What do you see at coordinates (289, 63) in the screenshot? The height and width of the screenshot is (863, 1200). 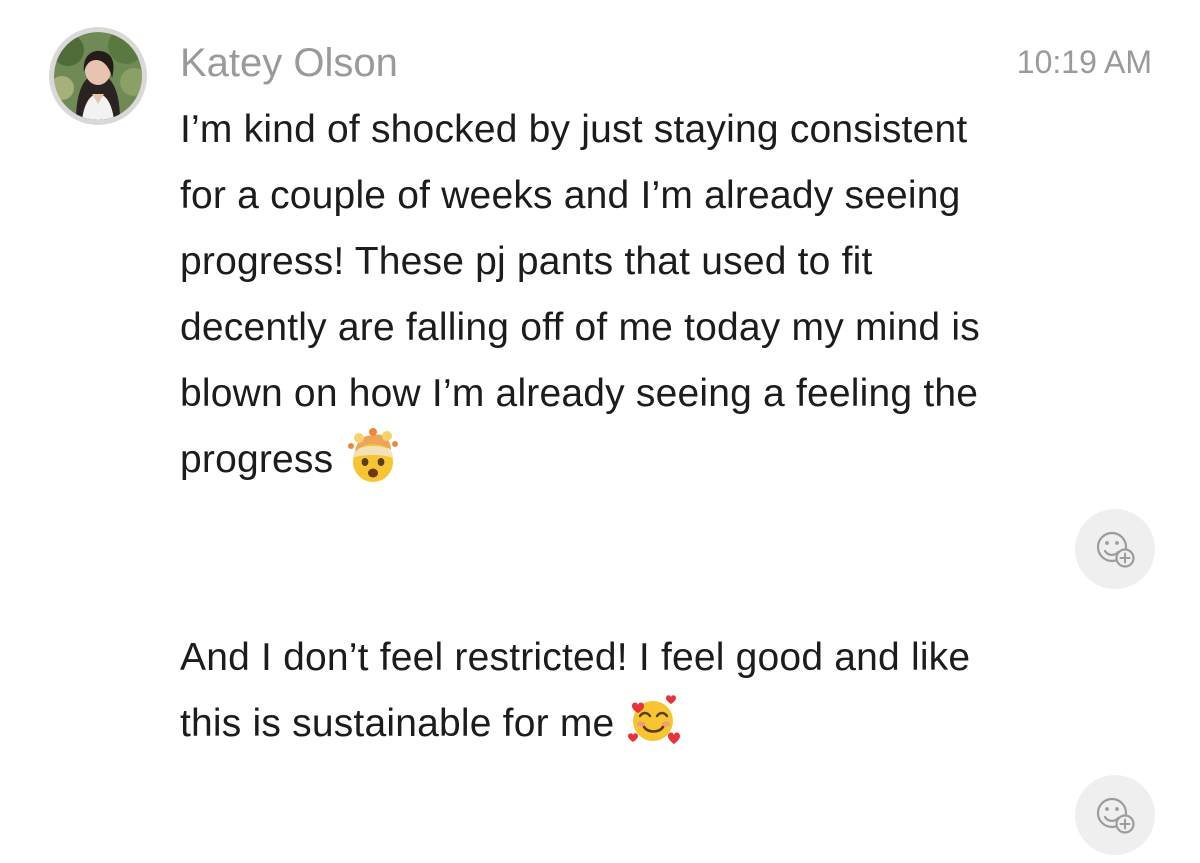 I see `sender-name: Katey Olson` at bounding box center [289, 63].